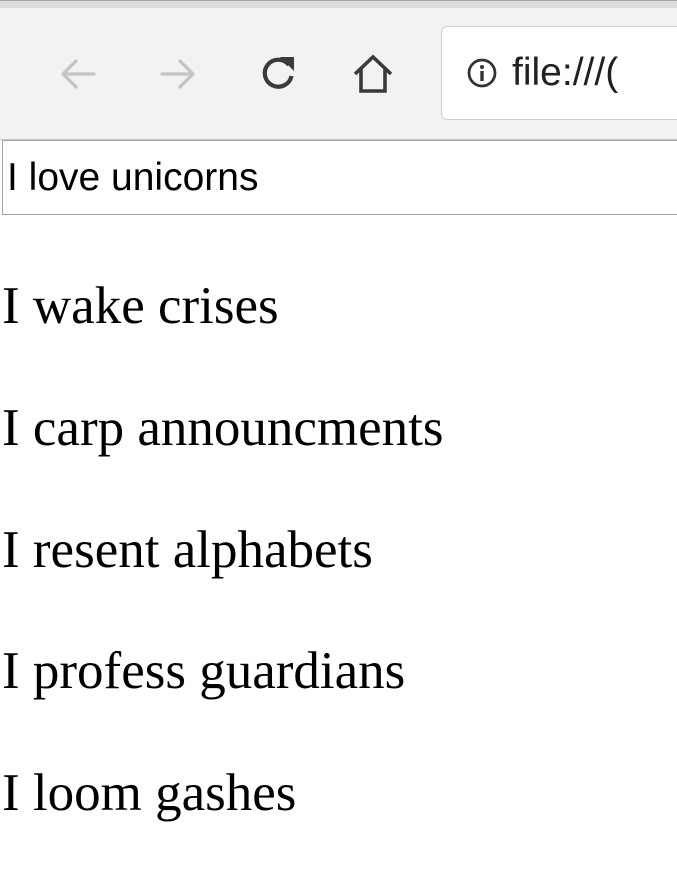  Describe the element at coordinates (187, 550) in the screenshot. I see `text-line: I resent alphabets` at that location.